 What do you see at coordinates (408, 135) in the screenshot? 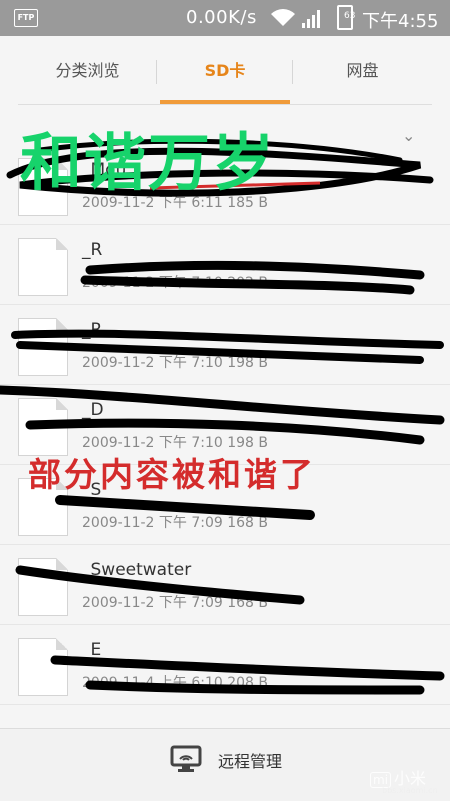
I see `chevron-down-icon: ⌄` at bounding box center [408, 135].